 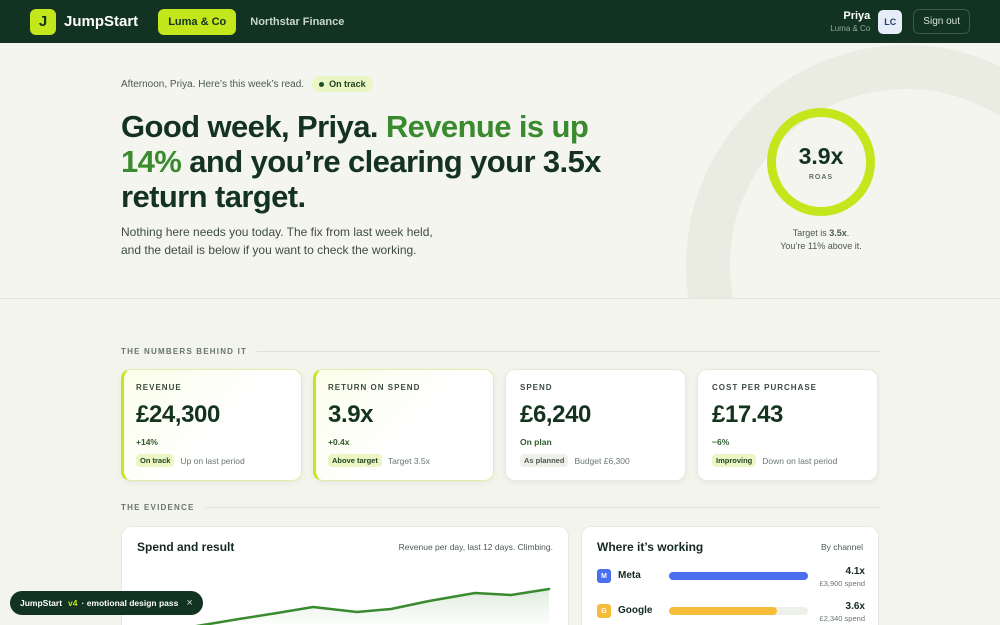 I want to click on client-tab-luma: Luma & Co, so click(x=197, y=21).